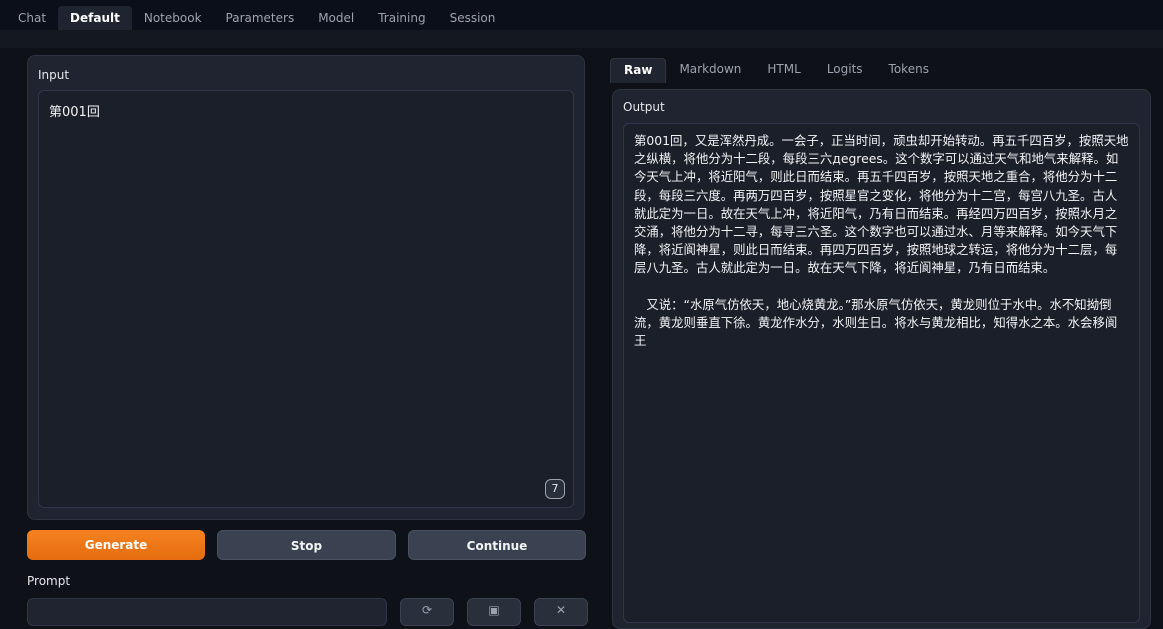 The width and height of the screenshot is (1163, 629). Describe the element at coordinates (116, 545) in the screenshot. I see `generate-button: Generate` at that location.